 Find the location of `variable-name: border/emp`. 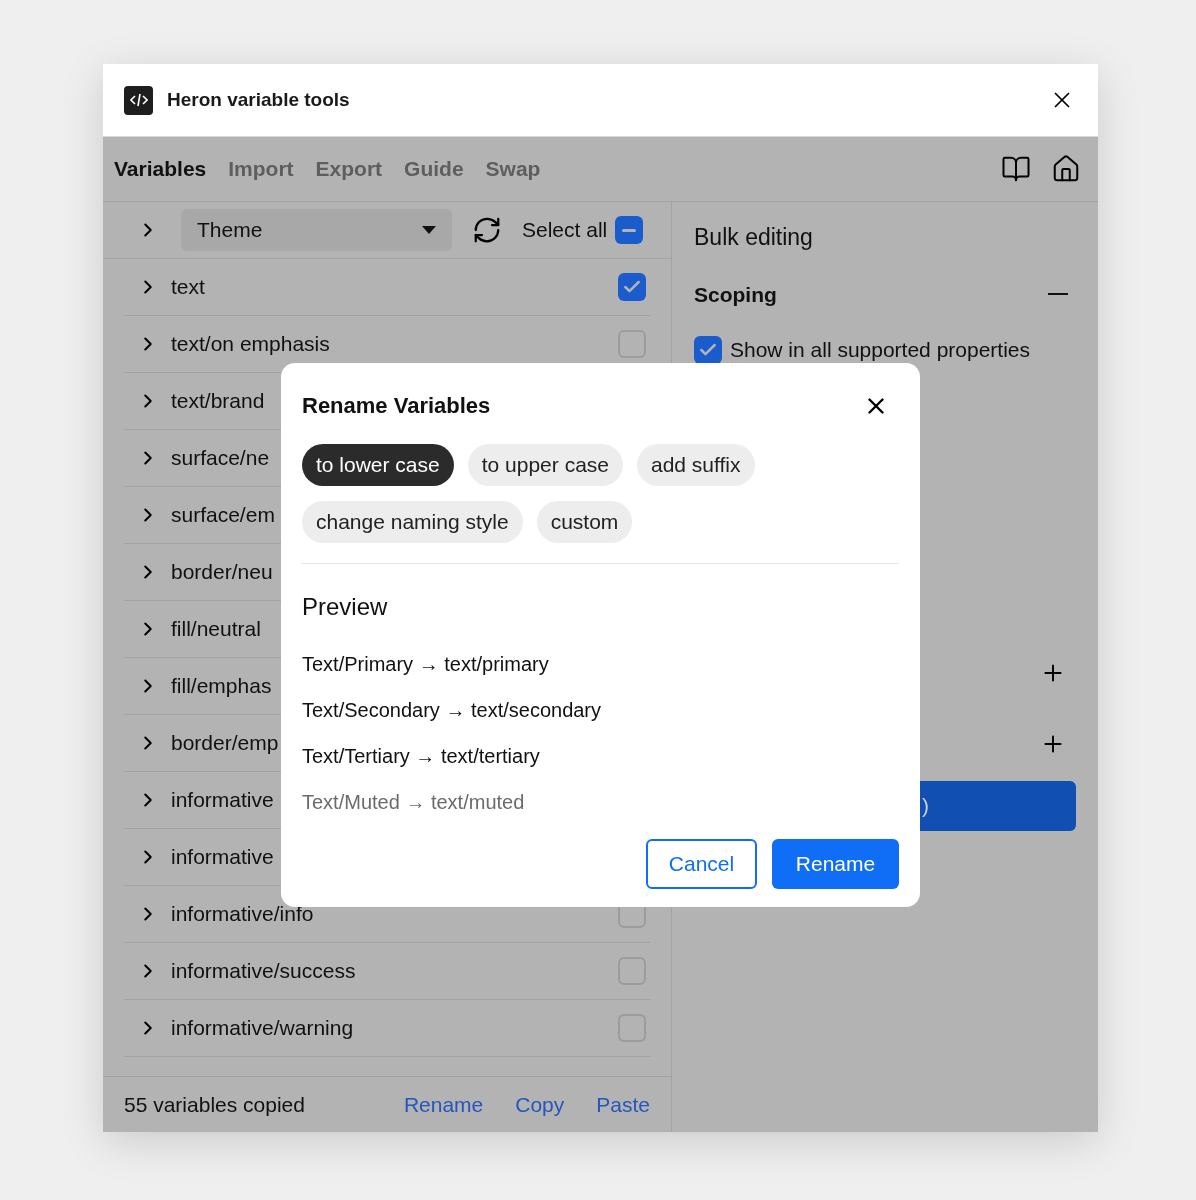

variable-name: border/emp is located at coordinates (225, 743).